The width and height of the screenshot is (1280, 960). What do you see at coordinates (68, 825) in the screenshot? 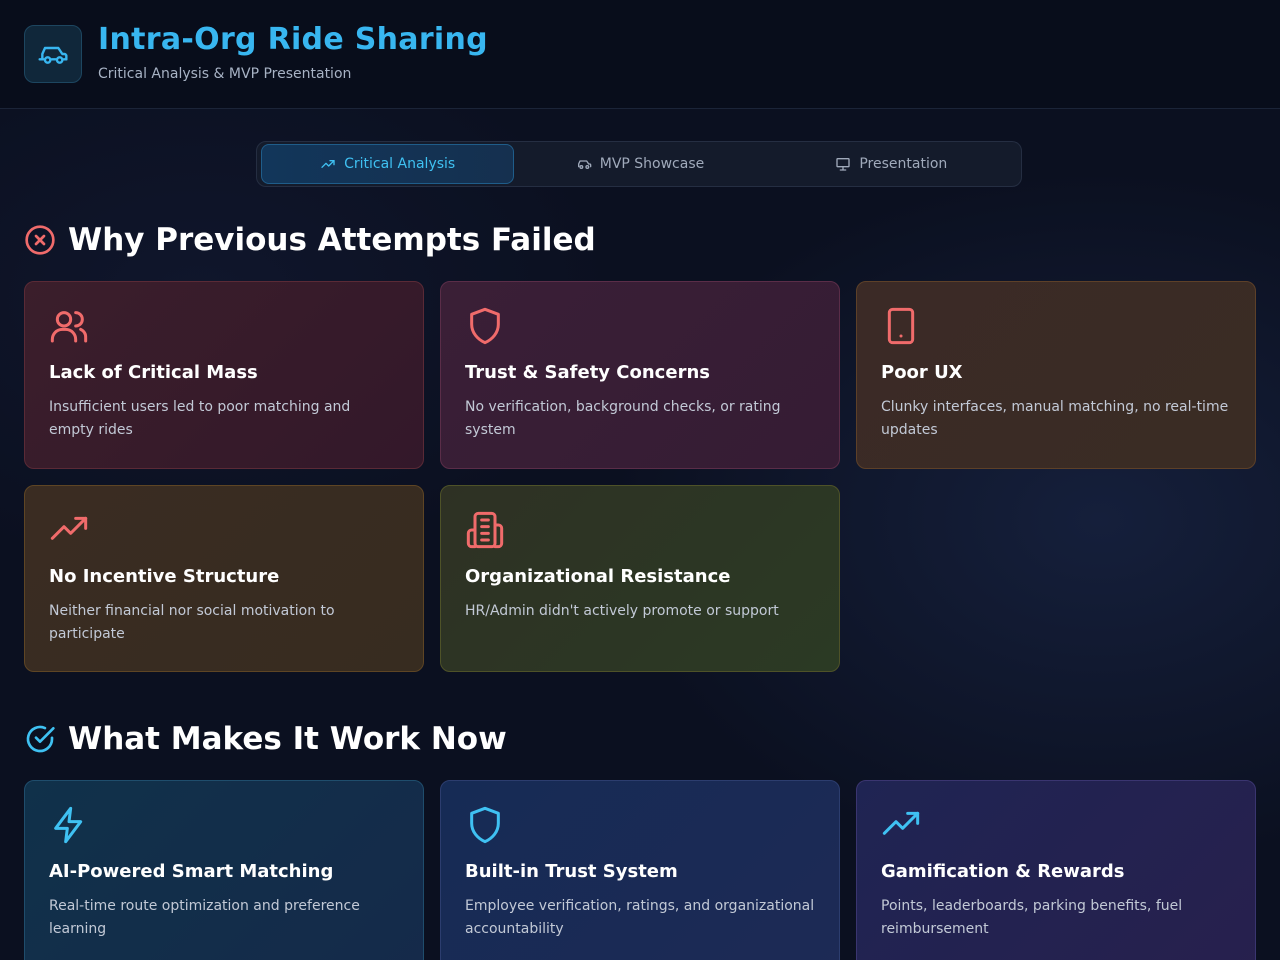
I see `zap-icon` at bounding box center [68, 825].